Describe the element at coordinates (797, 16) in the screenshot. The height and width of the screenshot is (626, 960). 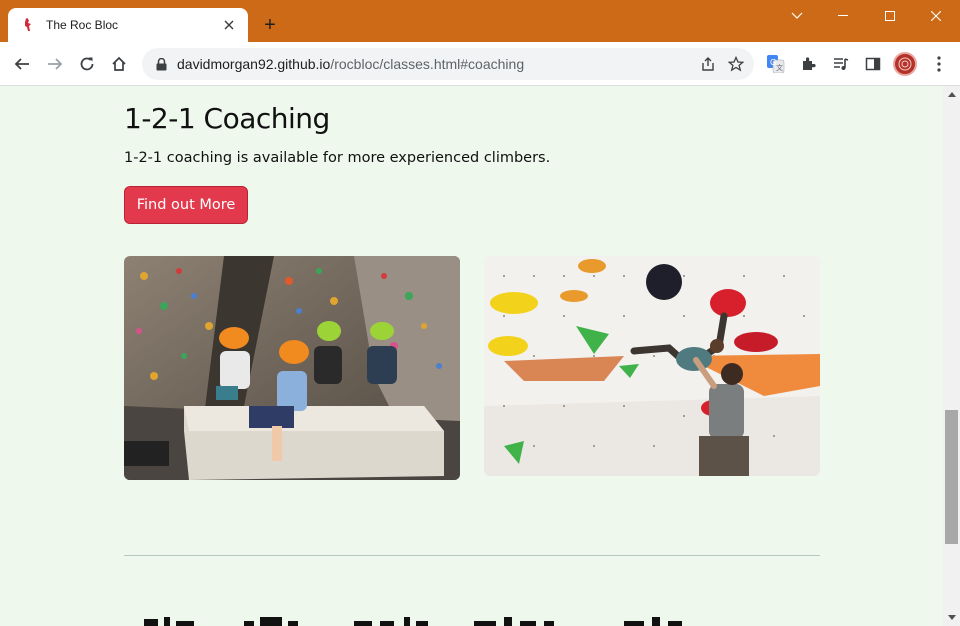
I see `tab-search-icon` at that location.